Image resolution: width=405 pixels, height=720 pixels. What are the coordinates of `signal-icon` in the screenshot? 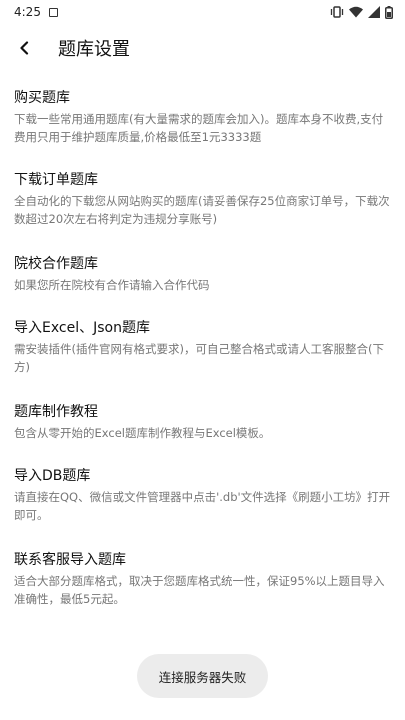 It's located at (374, 12).